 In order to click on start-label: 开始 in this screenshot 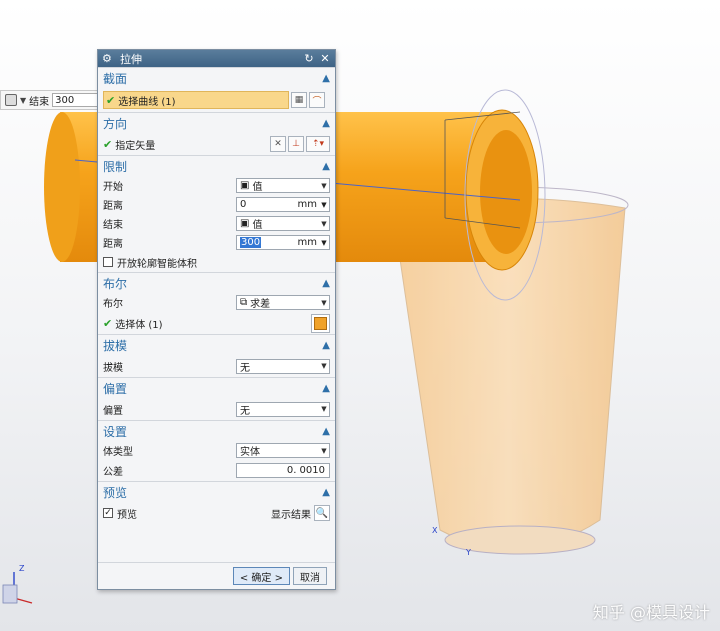, I will do `click(113, 187)`.